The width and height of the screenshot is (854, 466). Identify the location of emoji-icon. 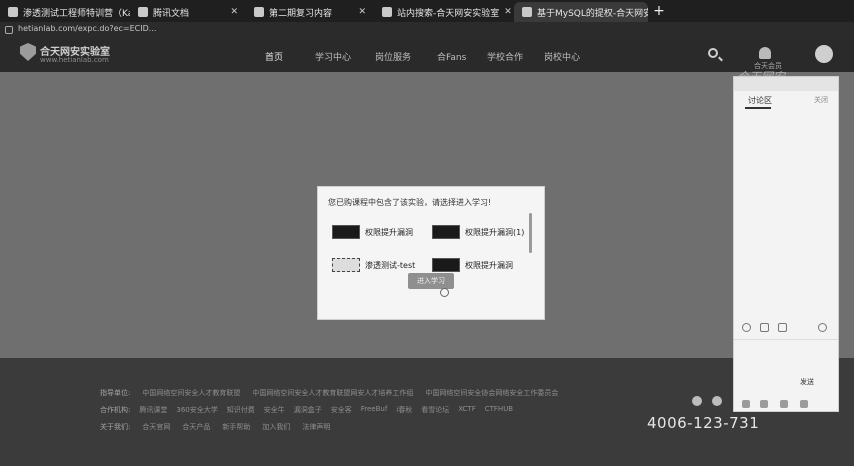
(746, 327).